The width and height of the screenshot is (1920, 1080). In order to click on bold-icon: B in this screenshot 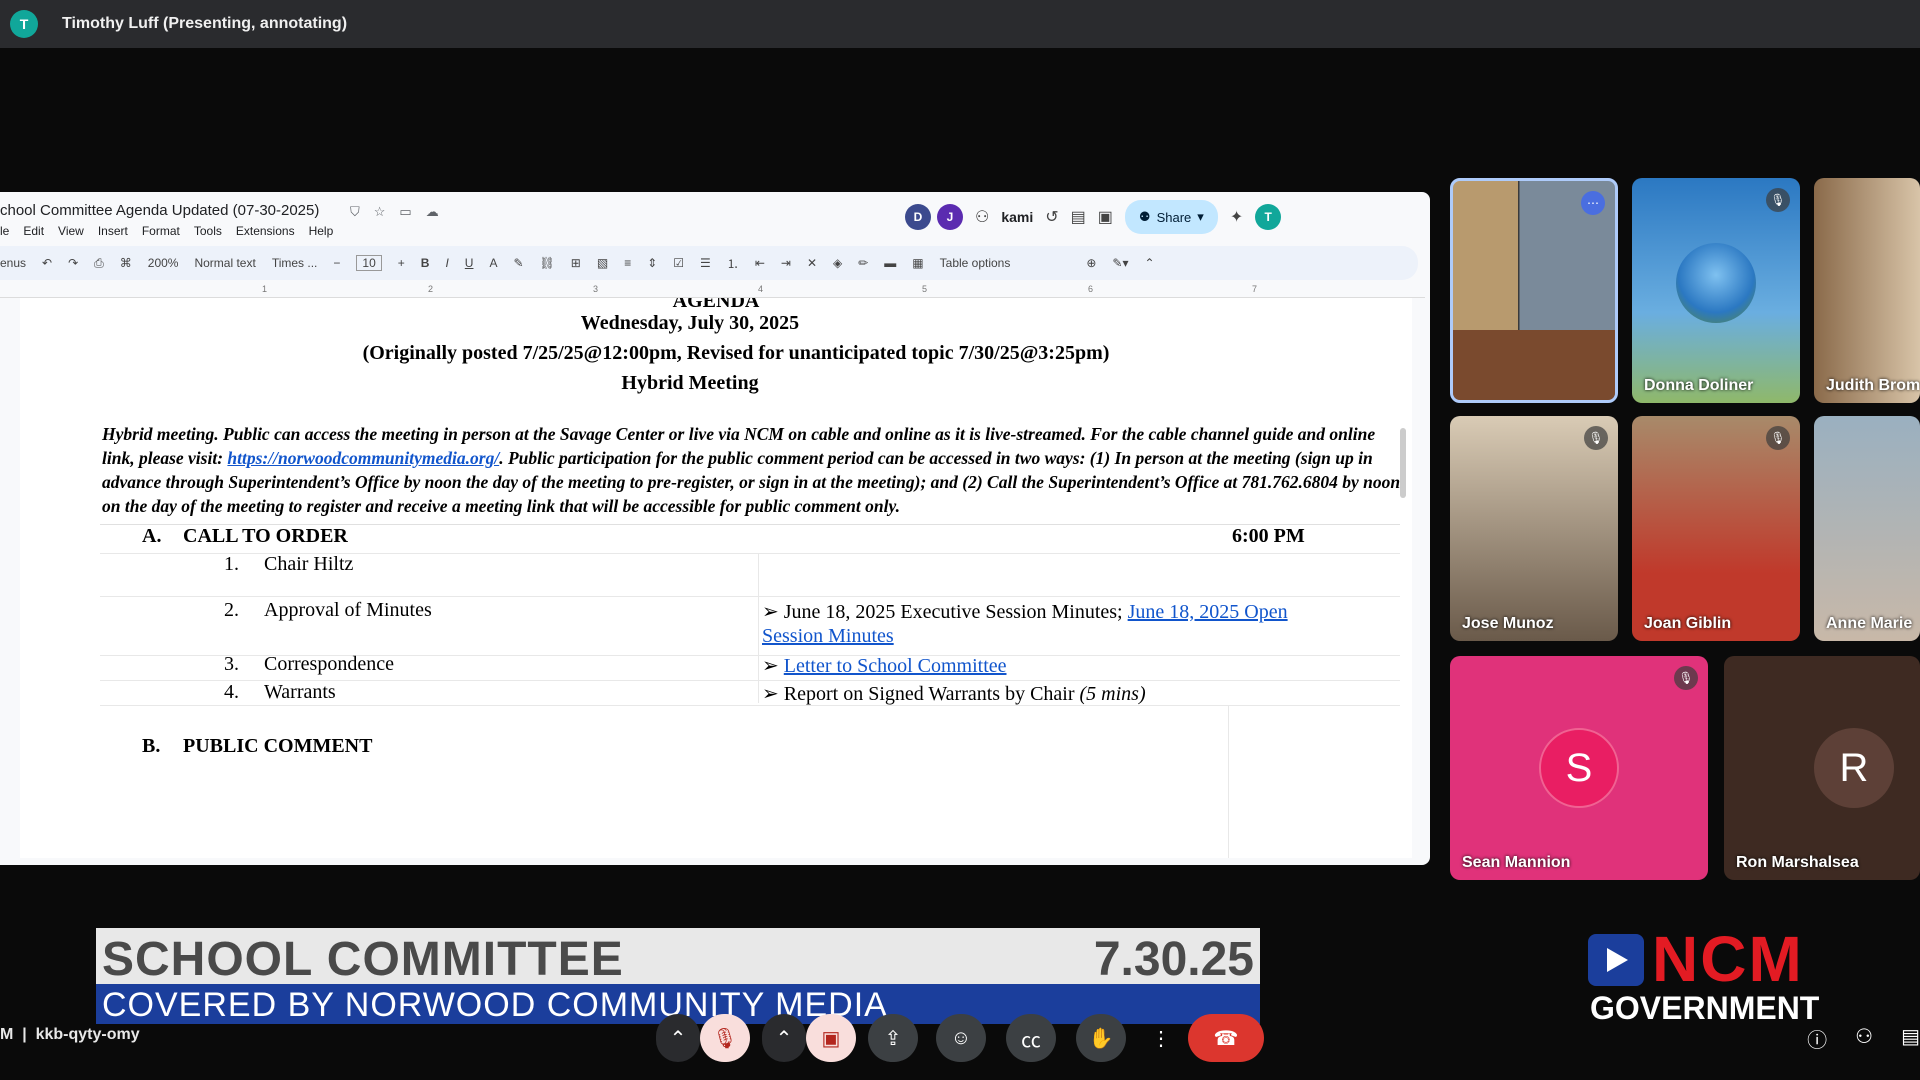, I will do `click(425, 263)`.